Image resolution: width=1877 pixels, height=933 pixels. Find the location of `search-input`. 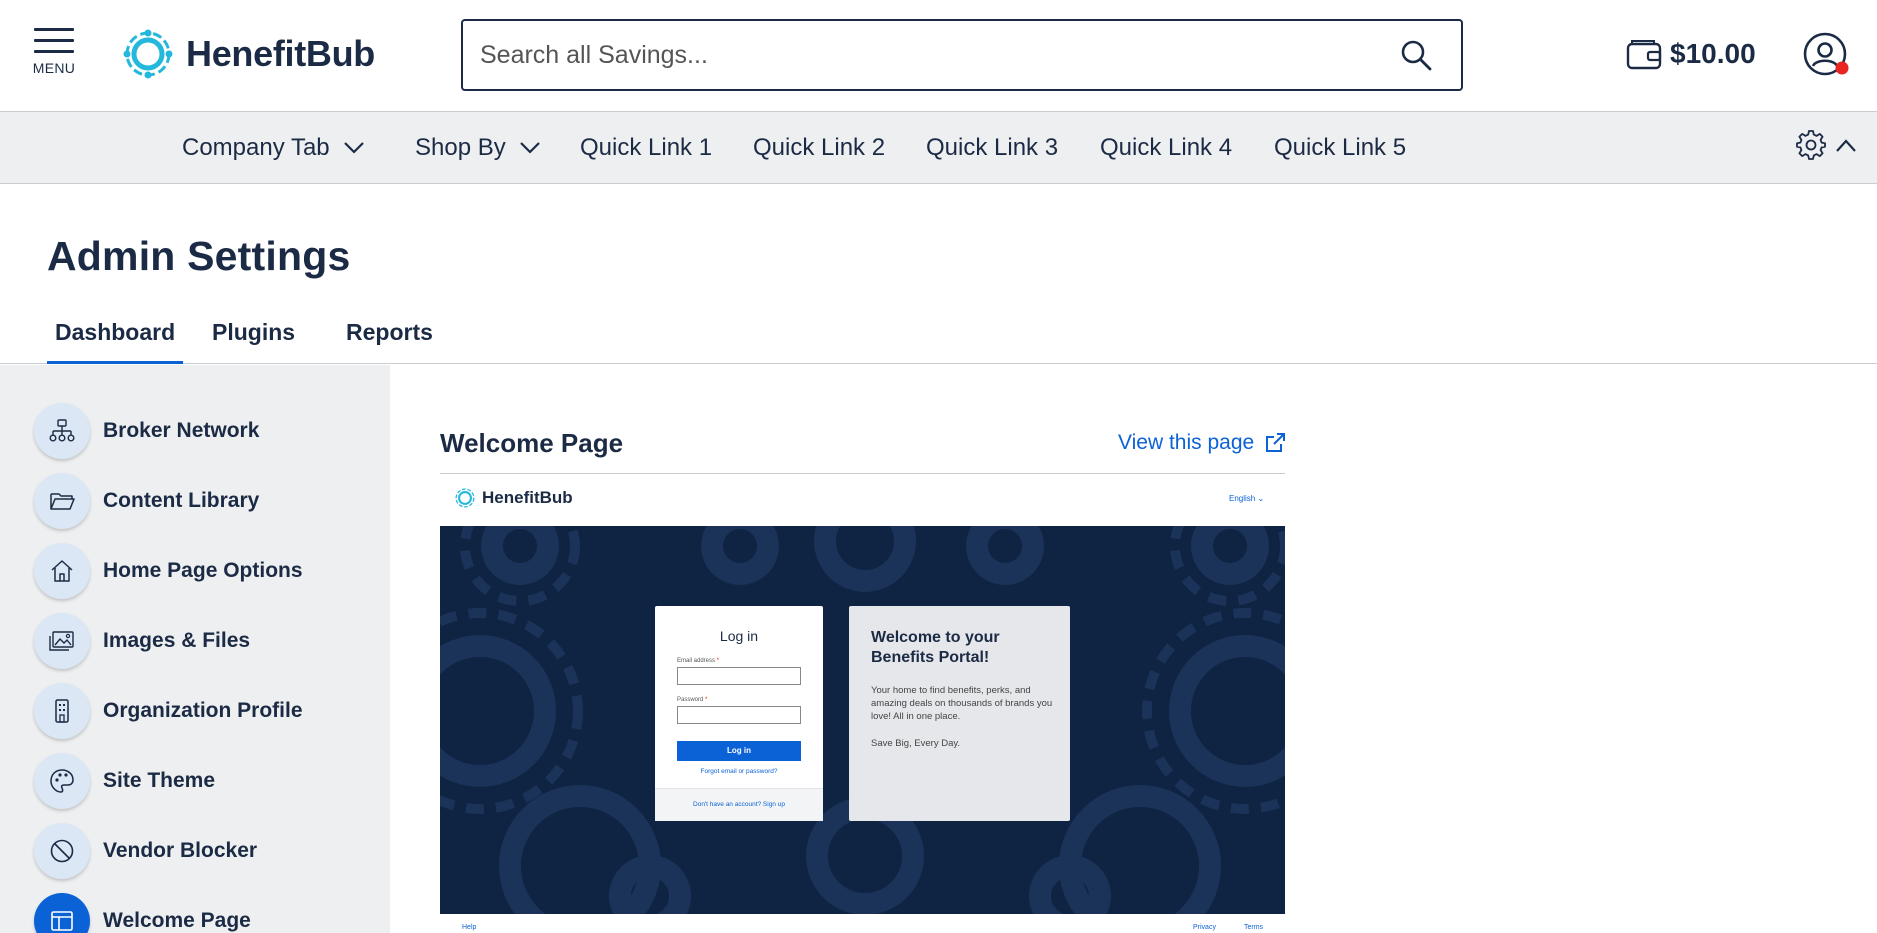

search-input is located at coordinates (939, 55).